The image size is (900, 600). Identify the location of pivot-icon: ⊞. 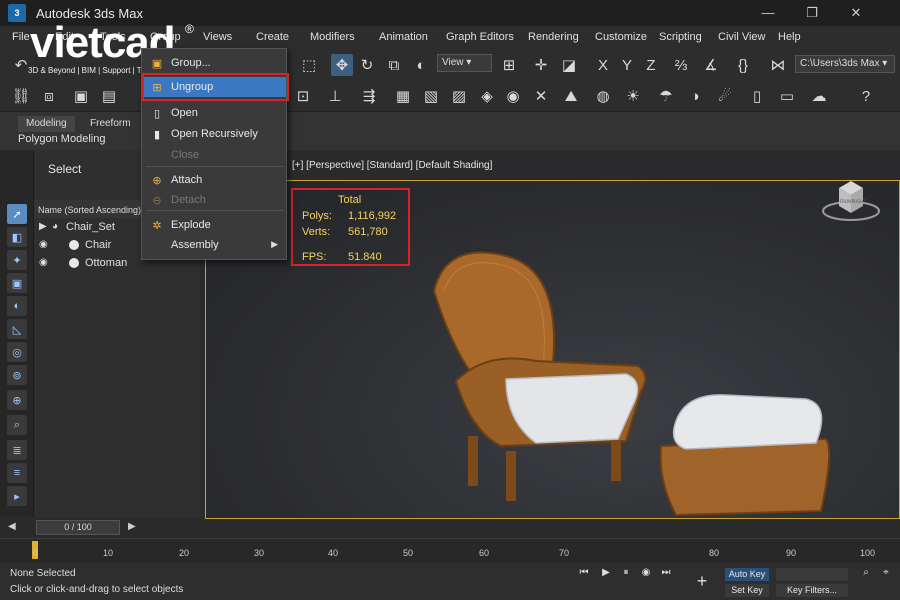
(509, 65).